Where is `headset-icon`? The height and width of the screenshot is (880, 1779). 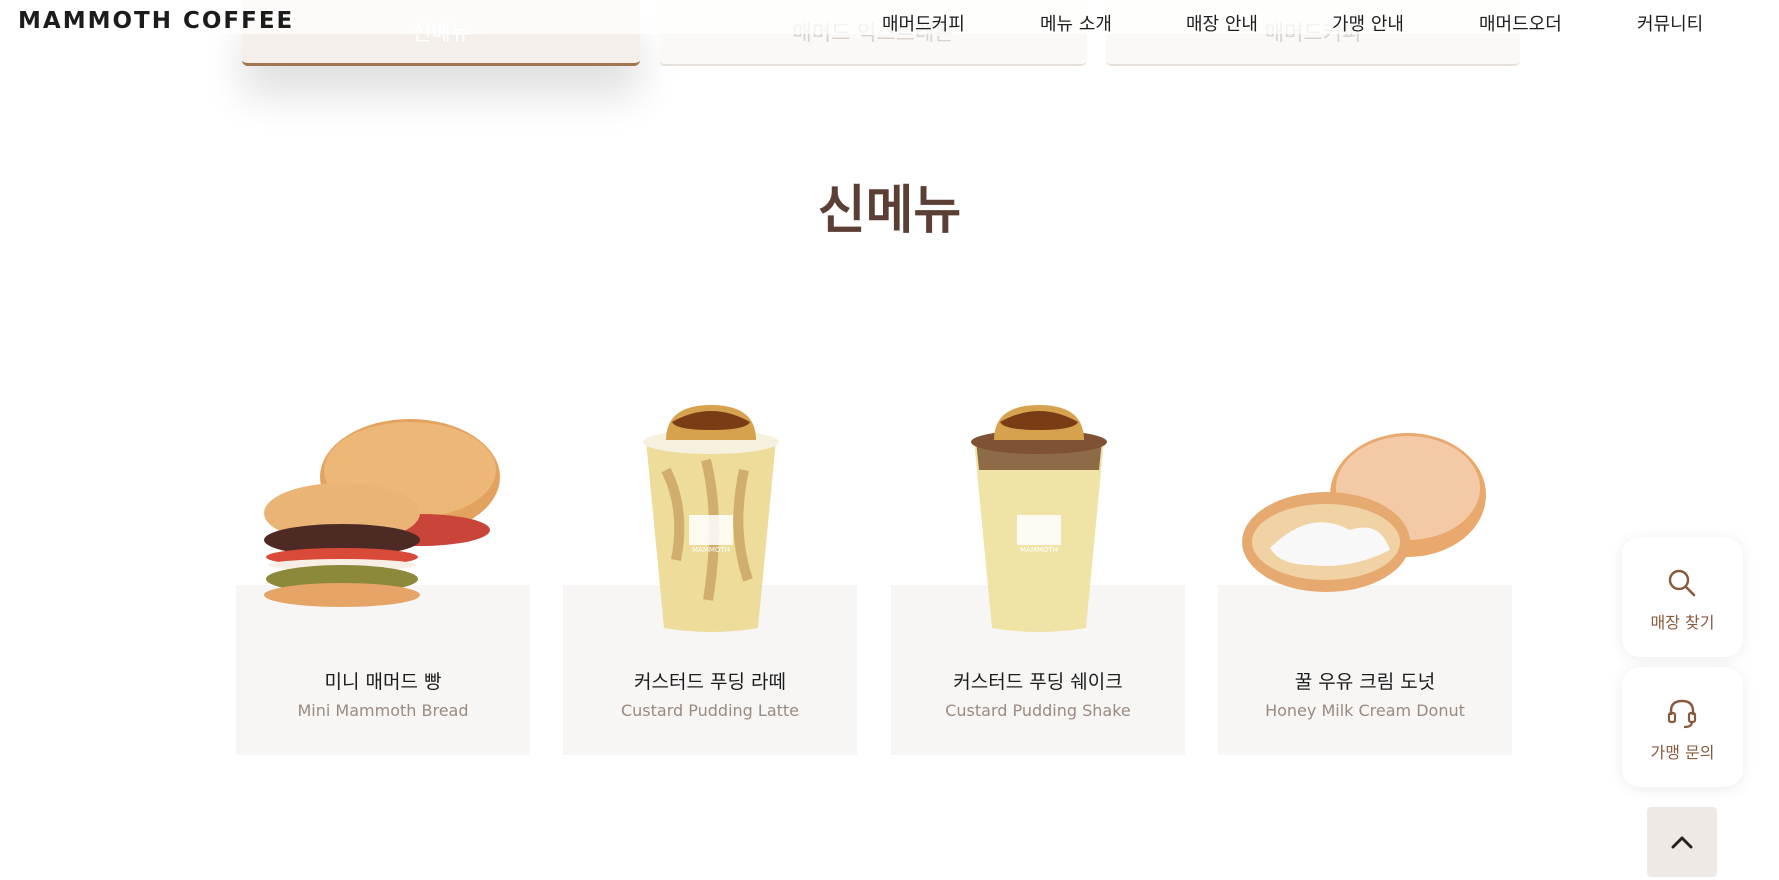
headset-icon is located at coordinates (1682, 714).